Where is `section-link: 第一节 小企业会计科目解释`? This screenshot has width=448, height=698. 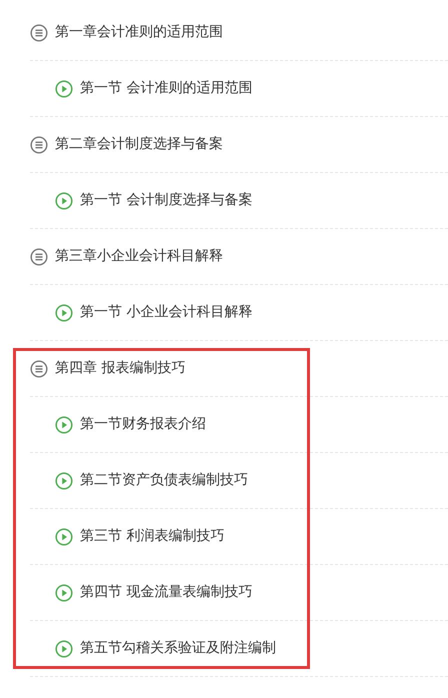 section-link: 第一节 小企业会计科目解释 is located at coordinates (166, 312).